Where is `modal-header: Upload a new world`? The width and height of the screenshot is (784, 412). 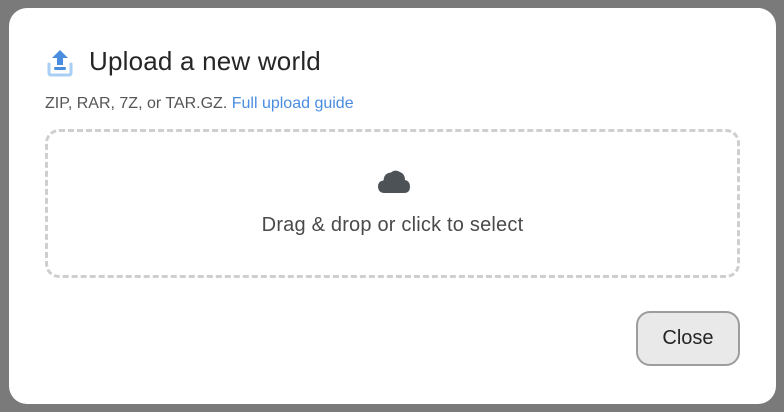
modal-header: Upload a new world is located at coordinates (183, 61).